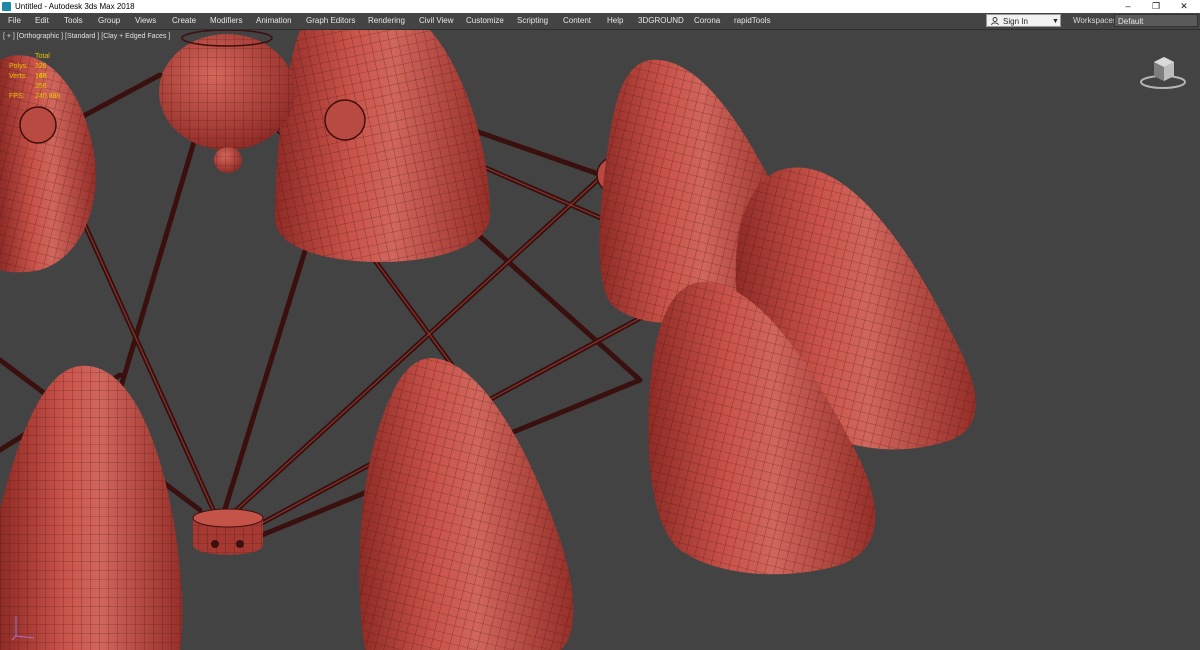  Describe the element at coordinates (995, 21) in the screenshot. I see `user-icon` at that location.